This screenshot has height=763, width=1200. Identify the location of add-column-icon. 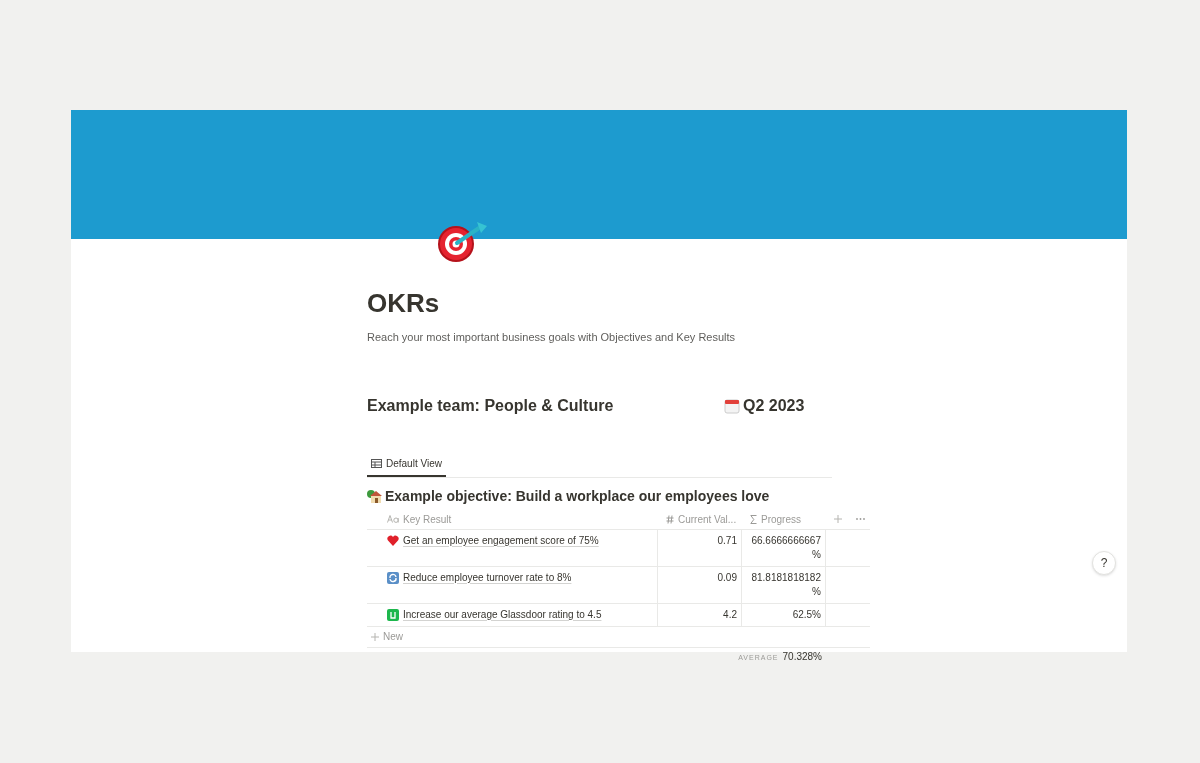
(838, 519).